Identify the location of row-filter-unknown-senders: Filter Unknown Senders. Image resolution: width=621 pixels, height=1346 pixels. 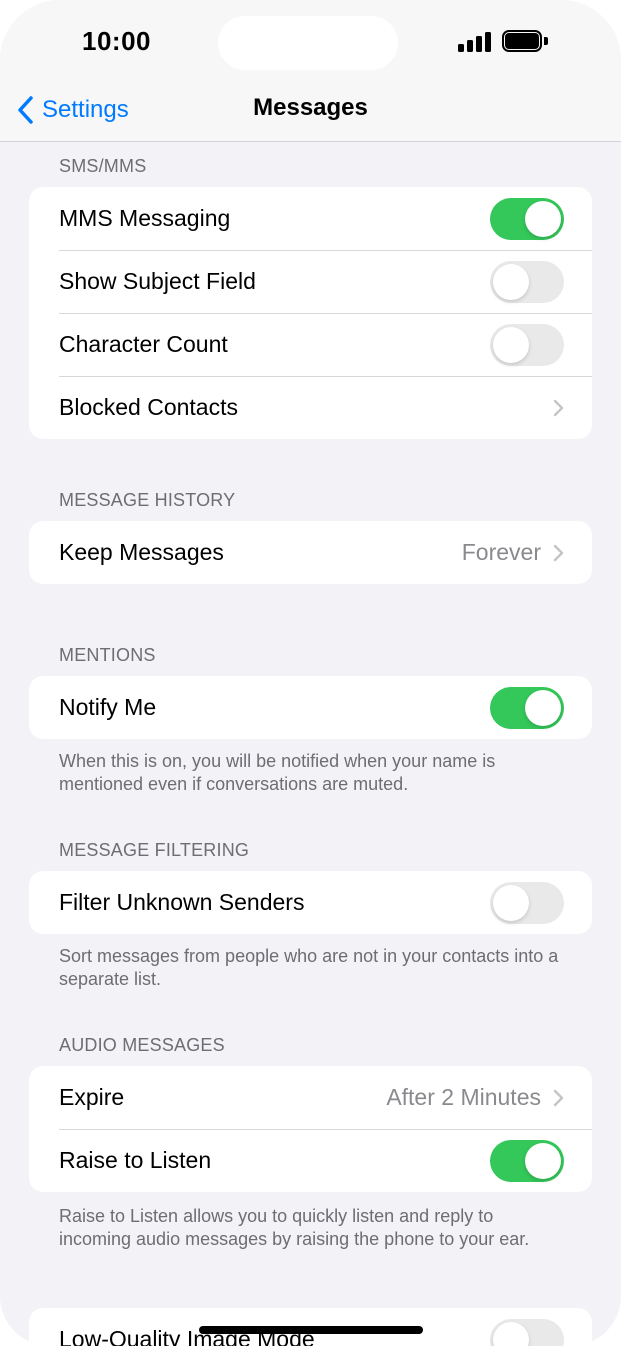
(310, 902).